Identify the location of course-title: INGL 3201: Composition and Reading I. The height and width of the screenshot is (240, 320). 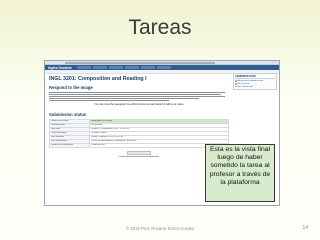
(98, 79).